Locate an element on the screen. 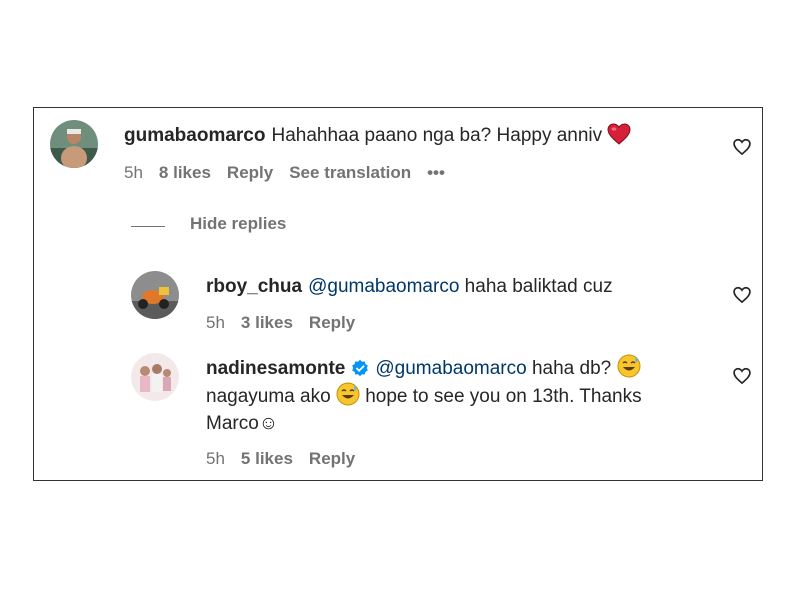 The image size is (800, 600). red-heart-emoji-icon is located at coordinates (619, 134).